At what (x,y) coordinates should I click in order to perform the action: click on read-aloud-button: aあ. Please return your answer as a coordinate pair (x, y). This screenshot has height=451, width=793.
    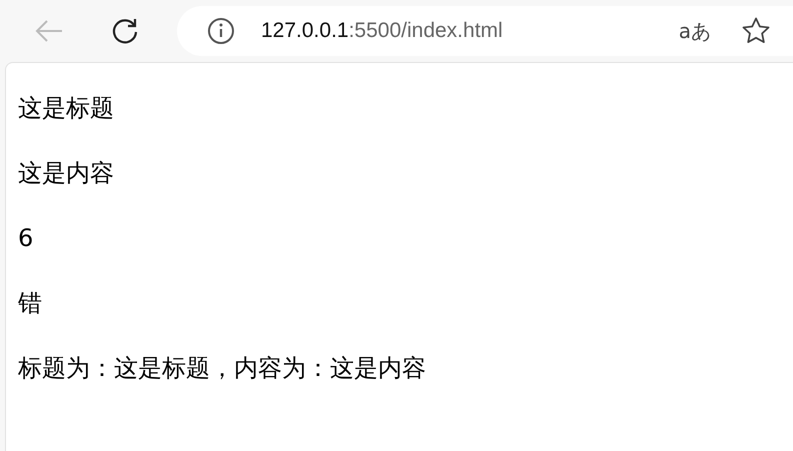
    Looking at the image, I should click on (694, 31).